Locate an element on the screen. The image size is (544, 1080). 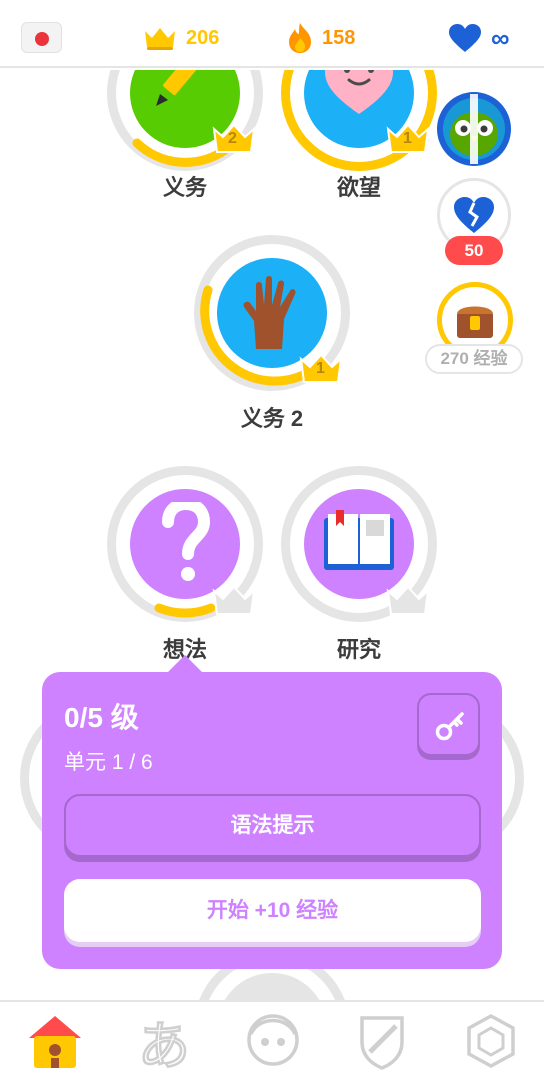
nav-home is located at coordinates (65, 1046).